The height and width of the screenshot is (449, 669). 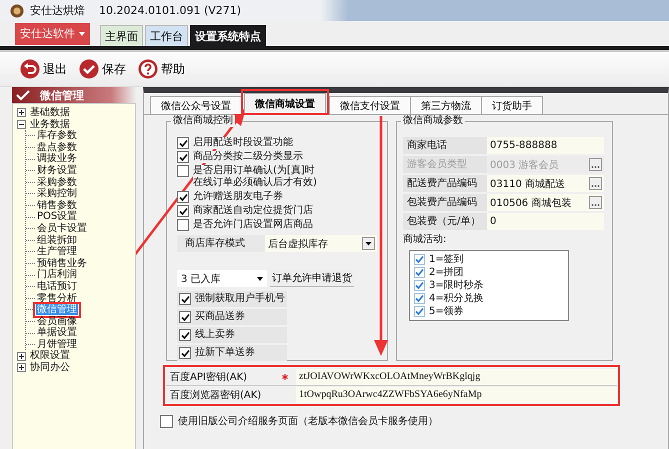 What do you see at coordinates (321, 243) in the screenshot?
I see `stock-mode-dropdown: 后台虚拟库存` at bounding box center [321, 243].